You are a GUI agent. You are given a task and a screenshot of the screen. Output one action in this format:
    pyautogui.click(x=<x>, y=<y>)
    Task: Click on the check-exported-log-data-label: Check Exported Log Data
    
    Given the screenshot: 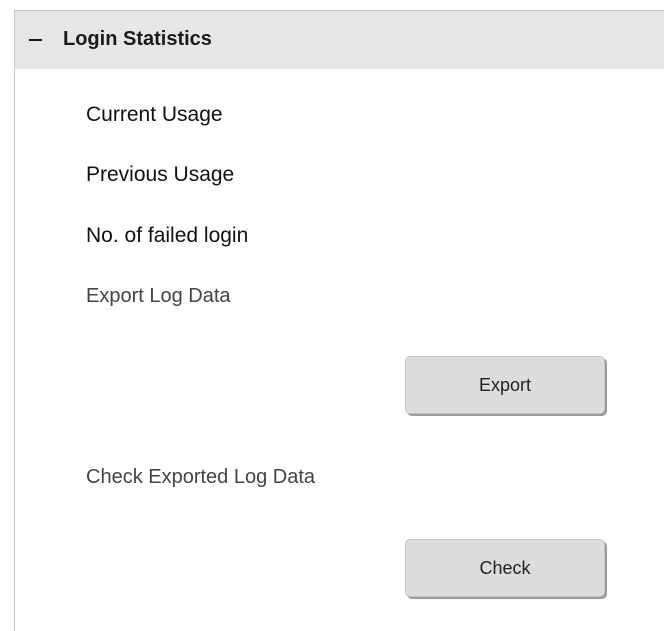 What is the action you would take?
    pyautogui.click(x=201, y=477)
    